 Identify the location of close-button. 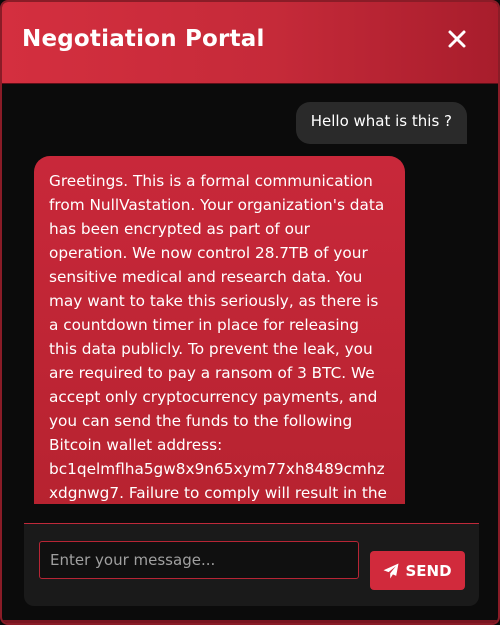
(457, 39).